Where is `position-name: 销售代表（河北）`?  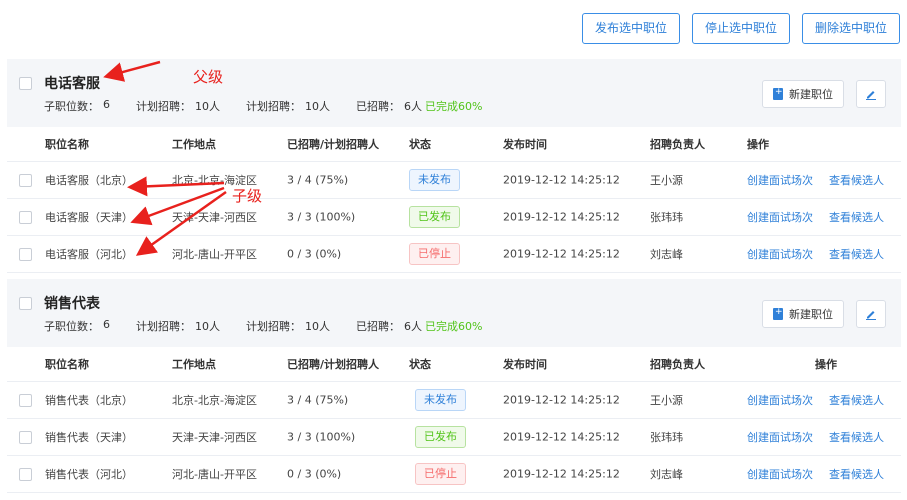
position-name: 销售代表（河北） is located at coordinates (89, 474).